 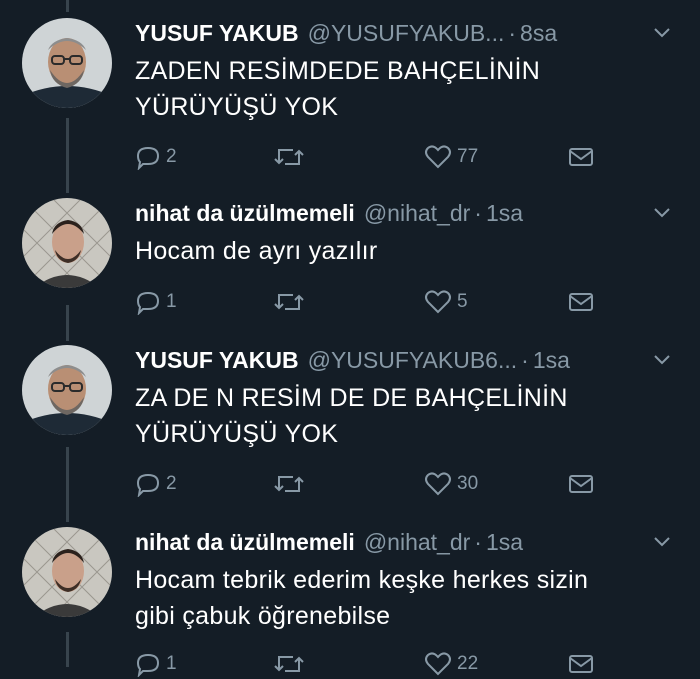 I want to click on like-button: 22, so click(x=451, y=664).